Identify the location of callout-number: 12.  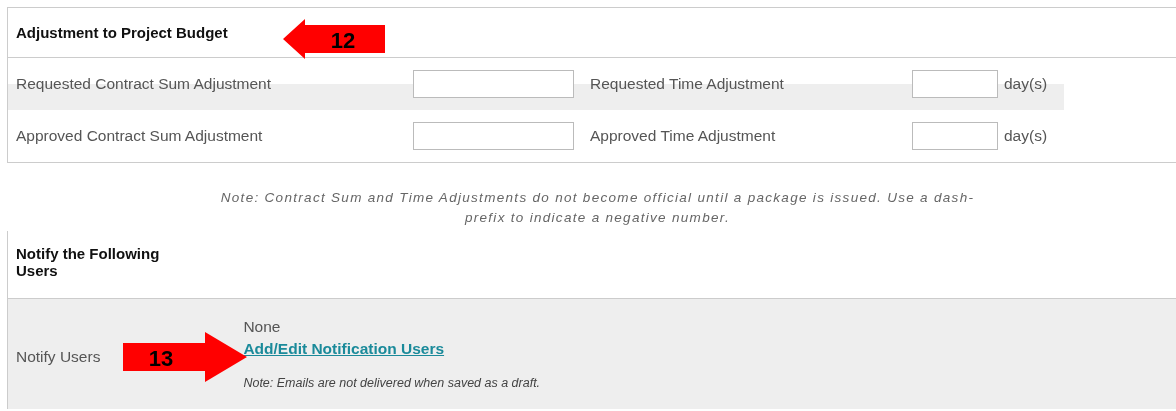
(343, 40).